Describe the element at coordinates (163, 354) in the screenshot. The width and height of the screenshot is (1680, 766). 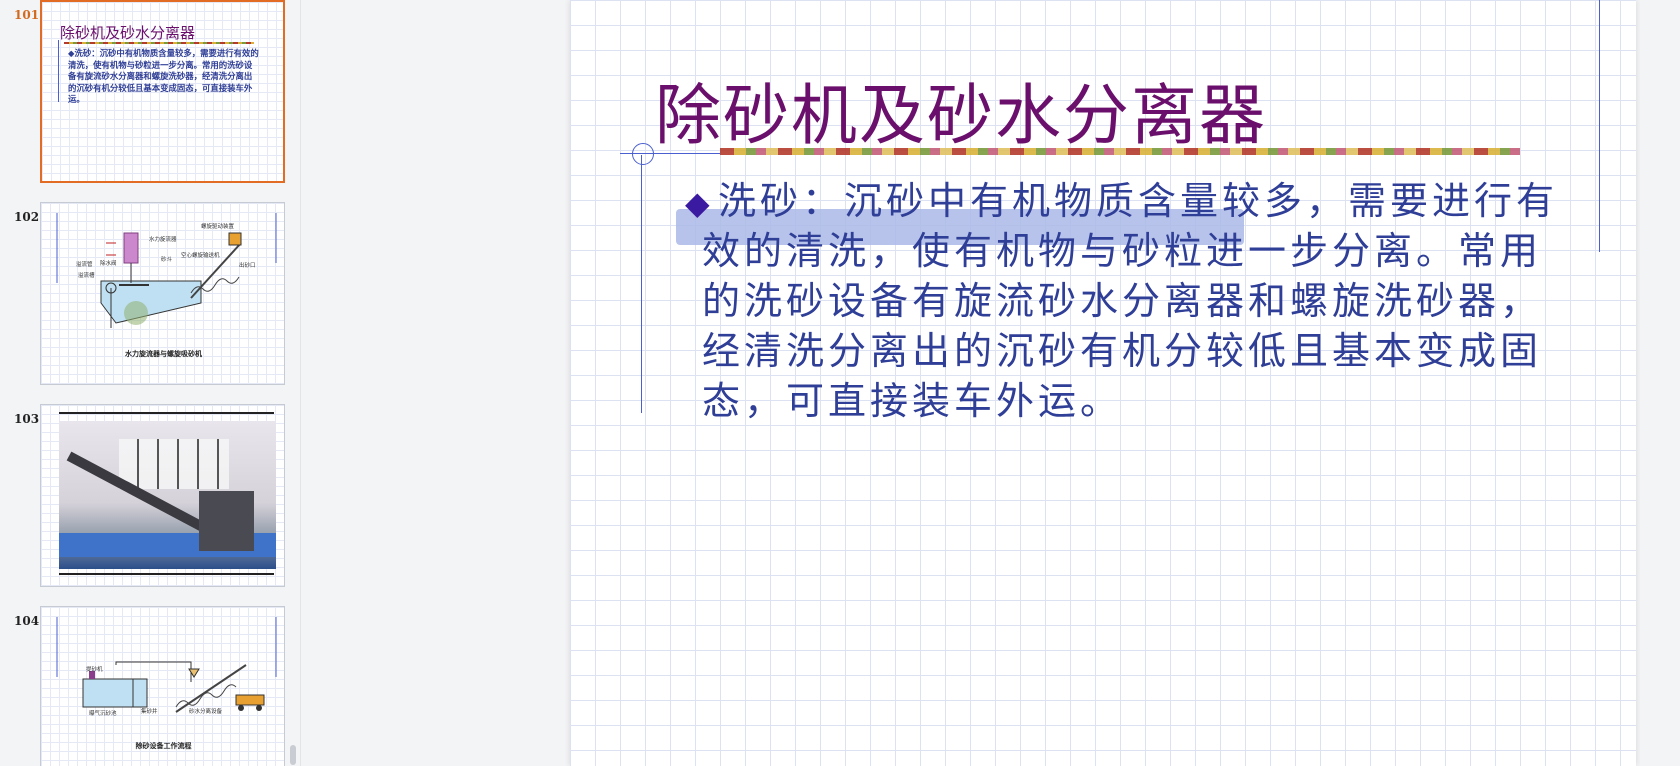
I see `diagram-caption: 水力旋流器与螺旋吸砂机` at that location.